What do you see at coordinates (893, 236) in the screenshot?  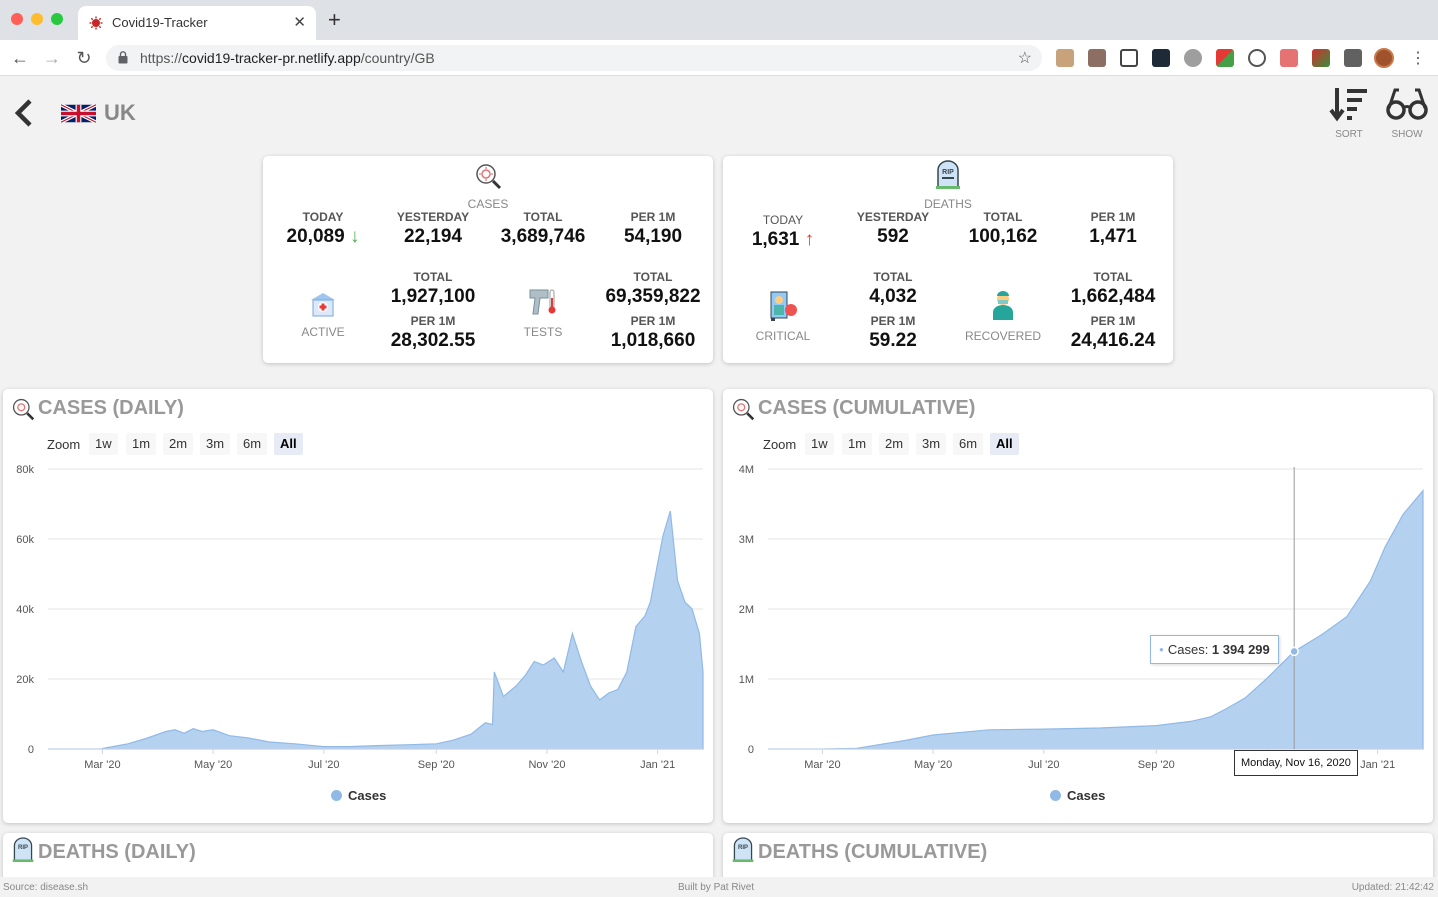 I see `deaths-yesterday-value: 592` at bounding box center [893, 236].